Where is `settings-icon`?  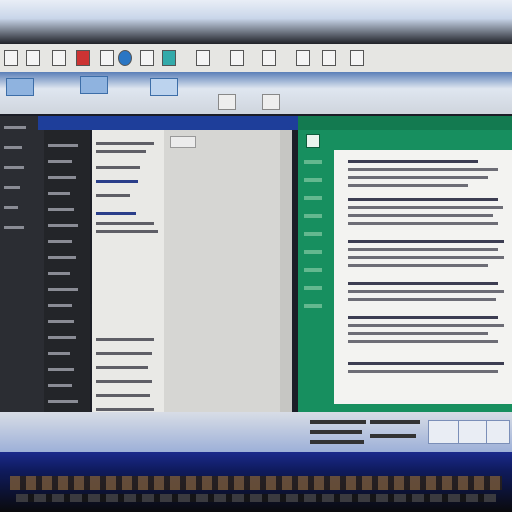 settings-icon is located at coordinates (329, 58).